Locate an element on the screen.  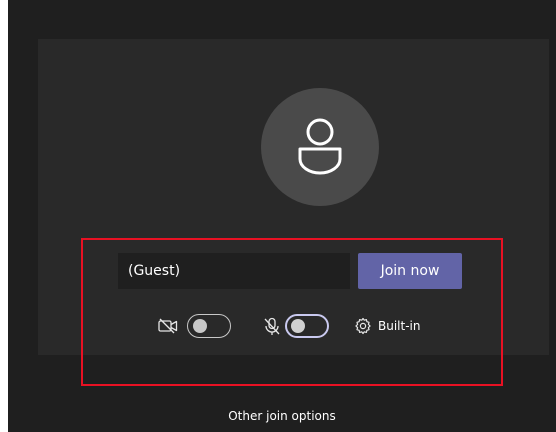
camera-toggle is located at coordinates (209, 326).